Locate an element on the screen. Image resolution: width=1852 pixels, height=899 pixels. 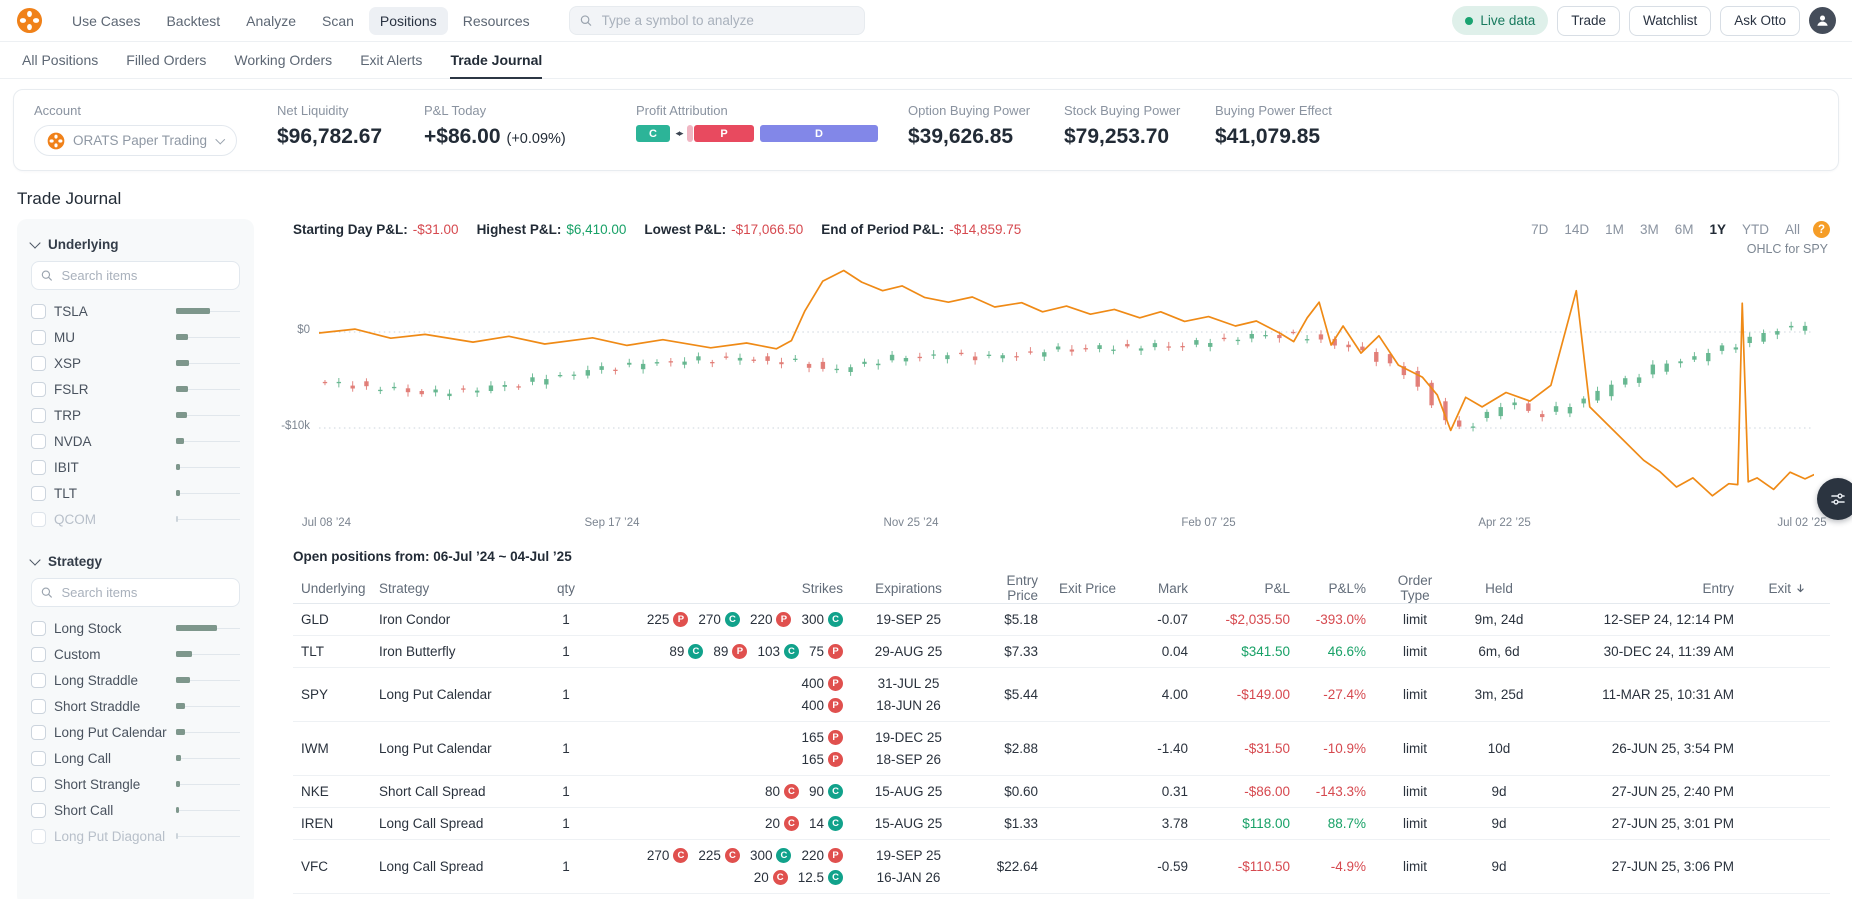
checkbox-qcom is located at coordinates (38, 519).